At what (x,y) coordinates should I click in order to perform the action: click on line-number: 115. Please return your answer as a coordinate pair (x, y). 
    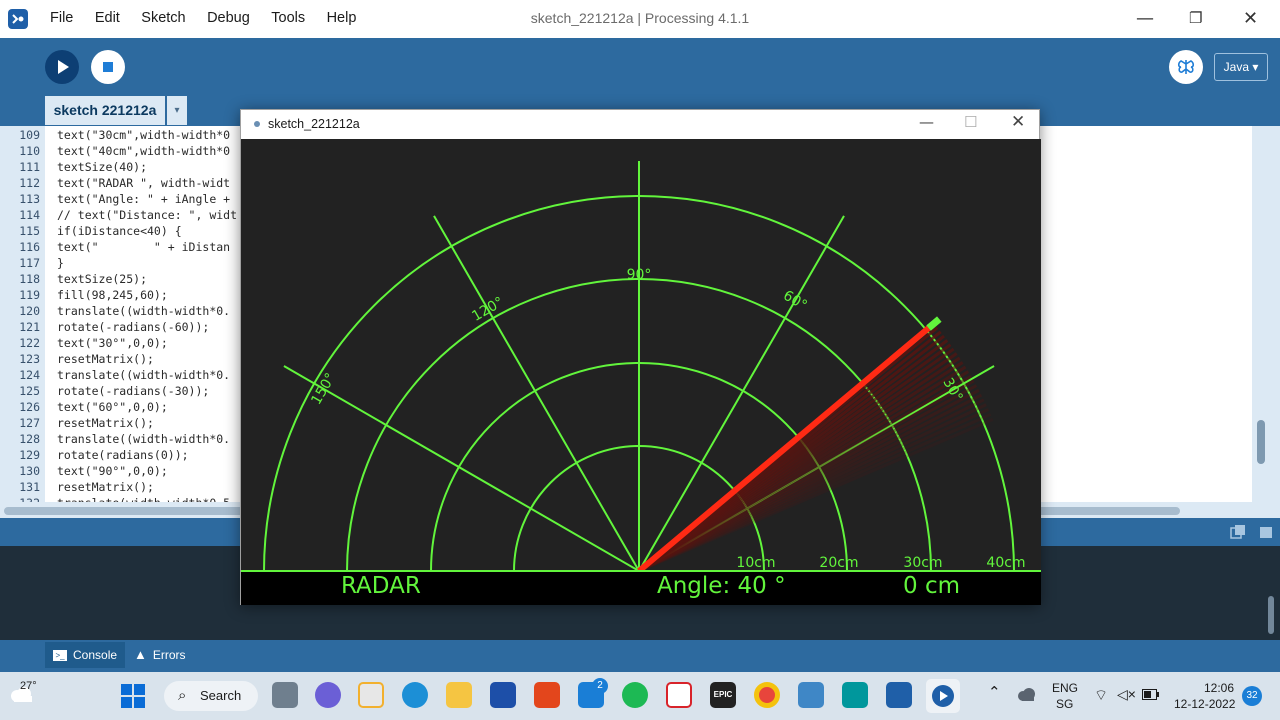
    Looking at the image, I should click on (29, 231).